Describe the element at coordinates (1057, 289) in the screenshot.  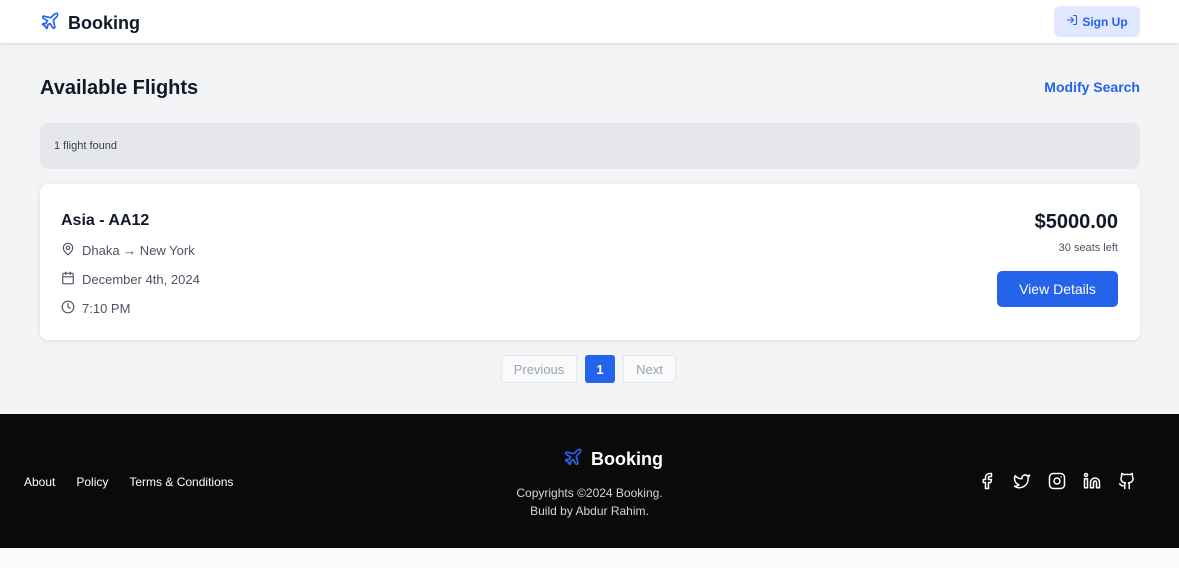
I see `view-details-button: View Details` at that location.